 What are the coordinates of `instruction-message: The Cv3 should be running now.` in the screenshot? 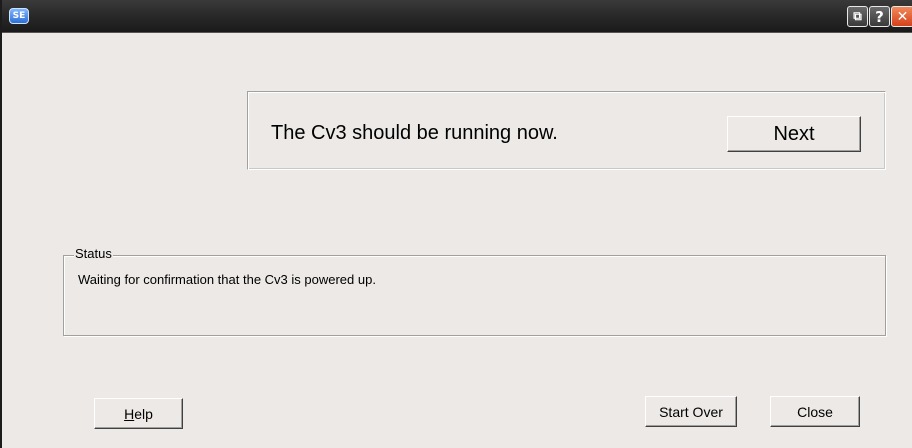 It's located at (414, 133).